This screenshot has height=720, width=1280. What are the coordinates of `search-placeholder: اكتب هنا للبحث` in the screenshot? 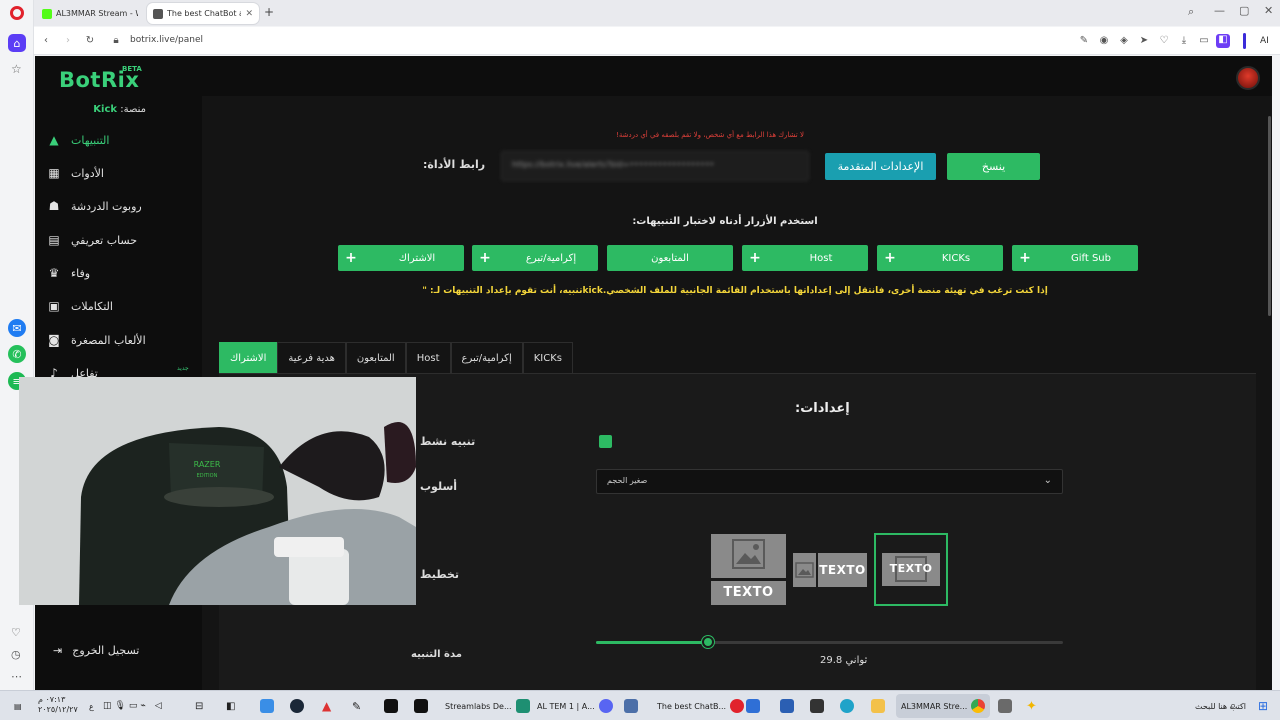 It's located at (1220, 706).